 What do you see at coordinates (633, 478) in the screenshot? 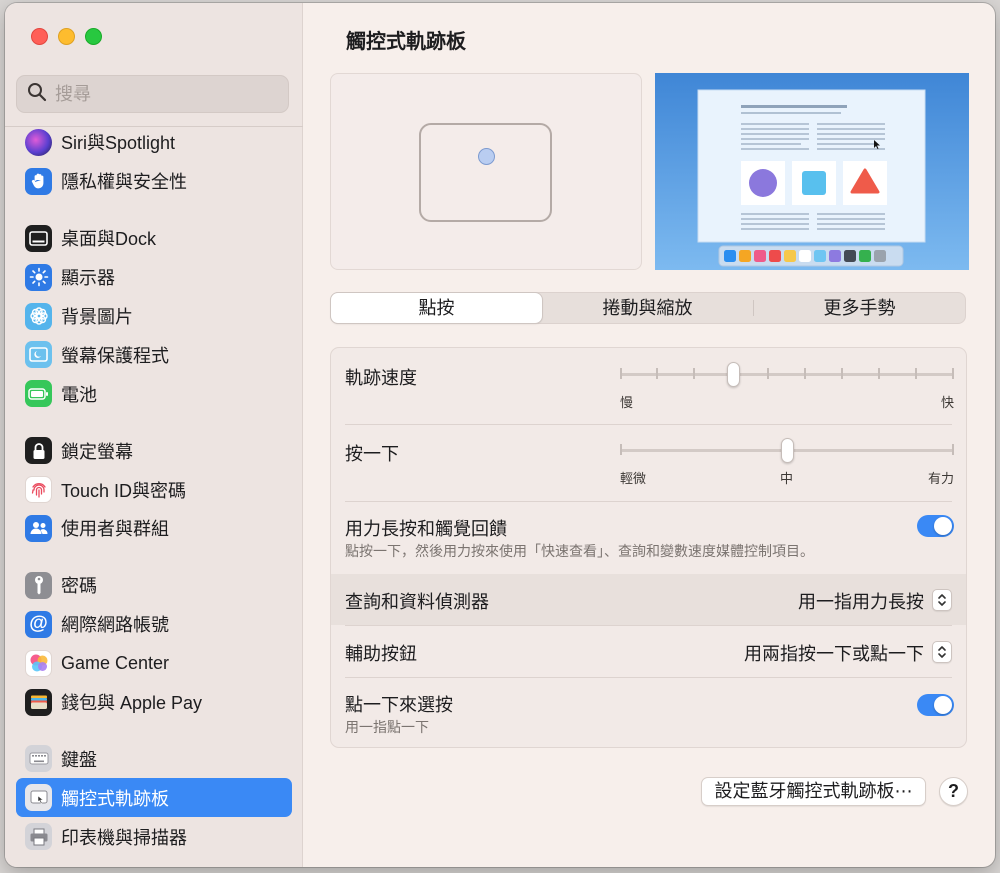
I see `slider-low-label: 輕微` at bounding box center [633, 478].